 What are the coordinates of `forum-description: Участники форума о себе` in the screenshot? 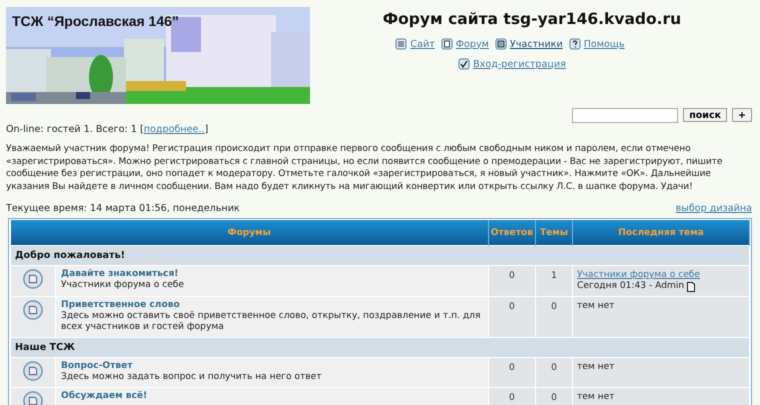 It's located at (122, 285).